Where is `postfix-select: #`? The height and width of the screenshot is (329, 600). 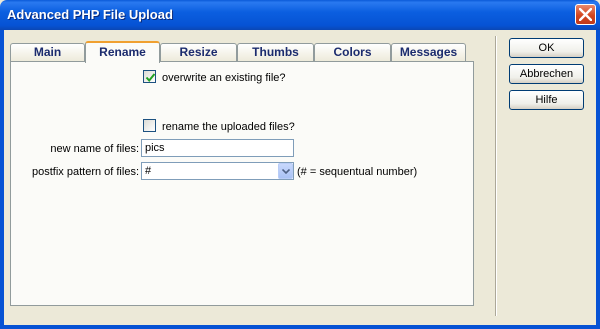 postfix-select: # is located at coordinates (217, 171).